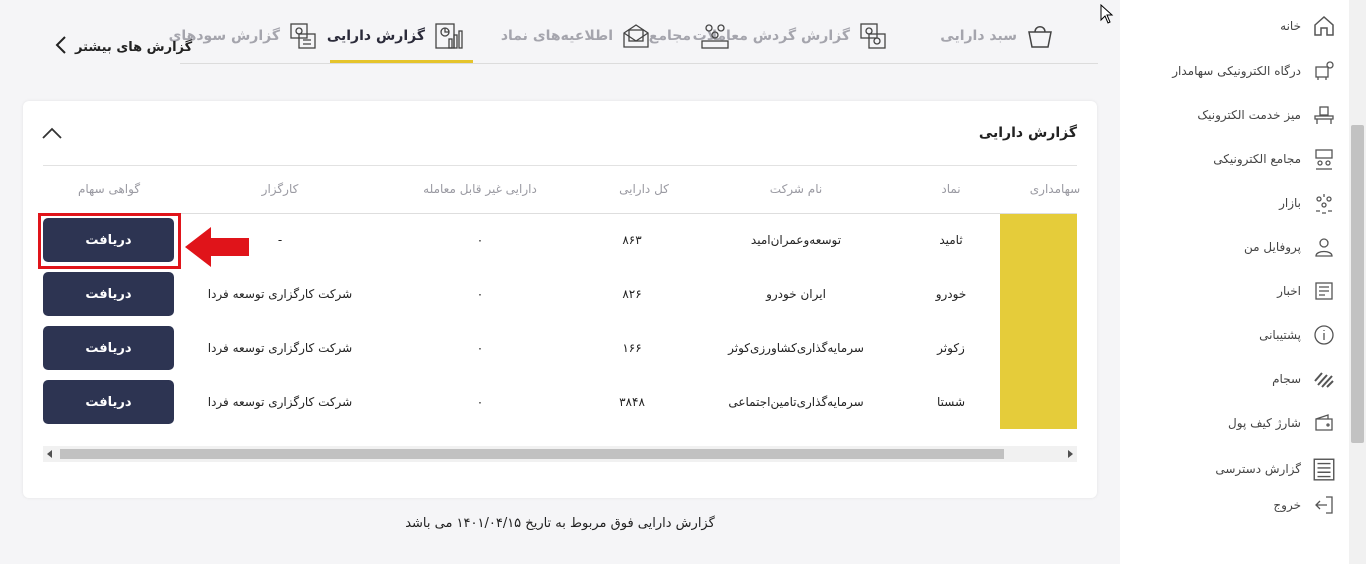  I want to click on assembly-icon, so click(715, 36).